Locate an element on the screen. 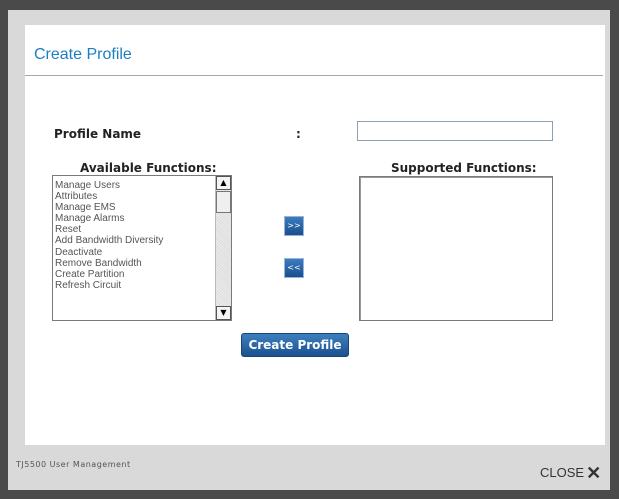  title-divider is located at coordinates (314, 75).